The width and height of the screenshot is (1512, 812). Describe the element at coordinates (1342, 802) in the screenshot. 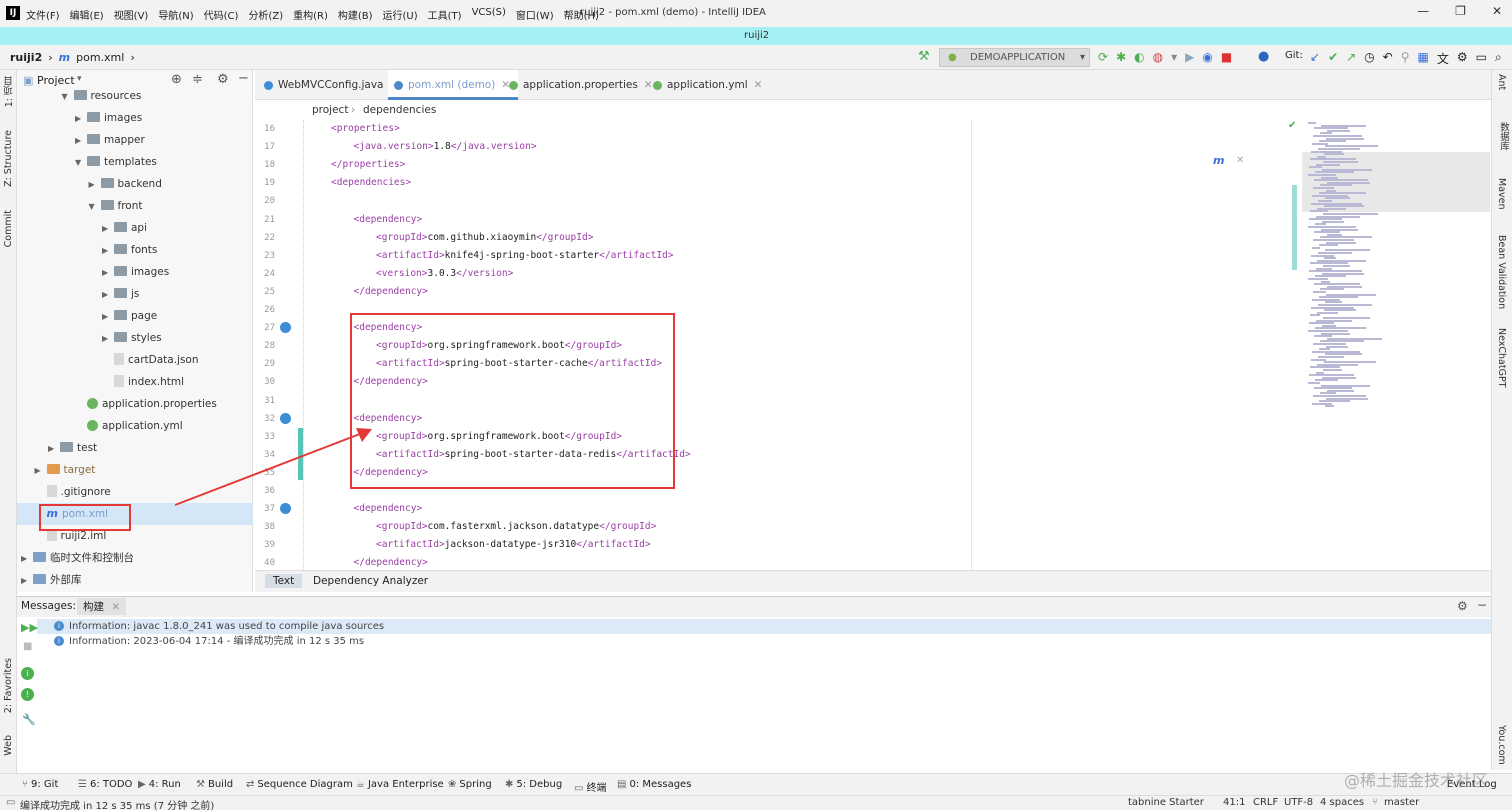

I see `indent-setting: 4 spaces` at that location.